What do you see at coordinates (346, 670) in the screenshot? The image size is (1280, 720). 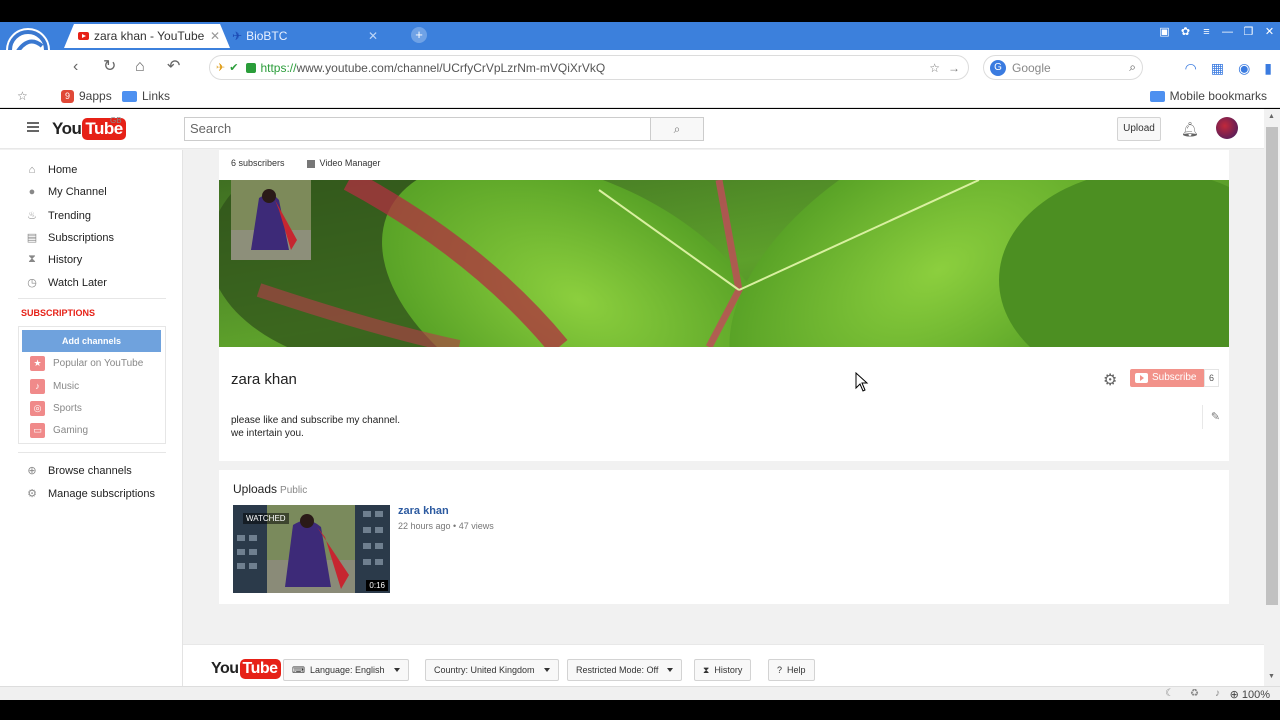 I see `language-picker: ⌨ Language: English` at bounding box center [346, 670].